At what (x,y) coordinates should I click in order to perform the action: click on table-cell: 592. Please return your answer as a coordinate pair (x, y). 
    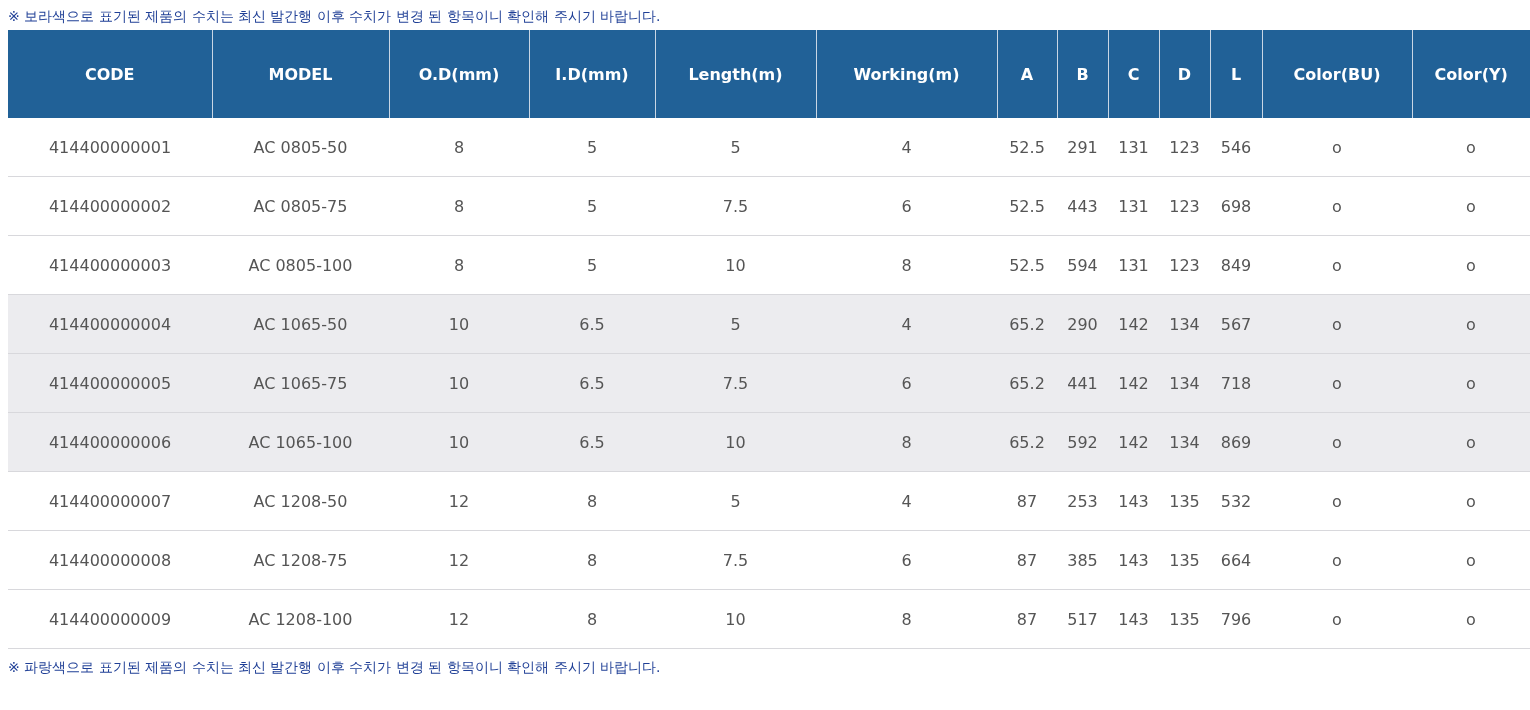
    Looking at the image, I should click on (1082, 442).